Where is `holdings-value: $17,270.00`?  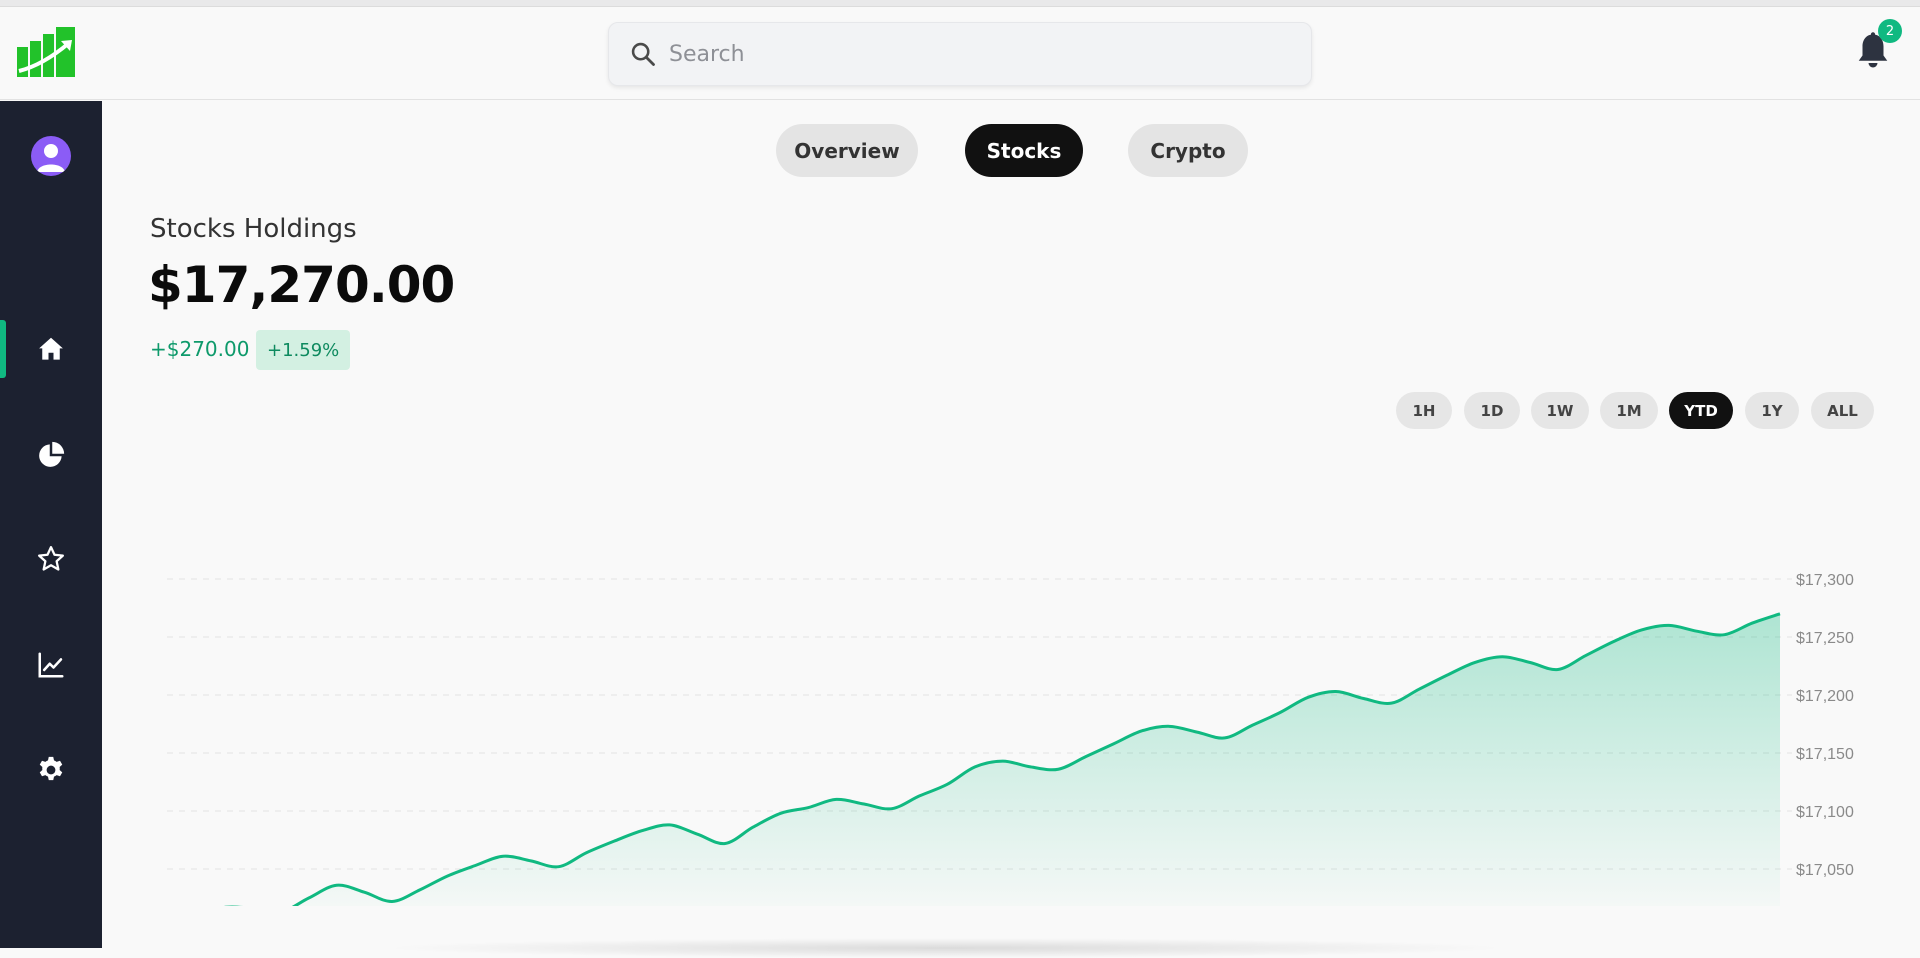 holdings-value: $17,270.00 is located at coordinates (301, 285).